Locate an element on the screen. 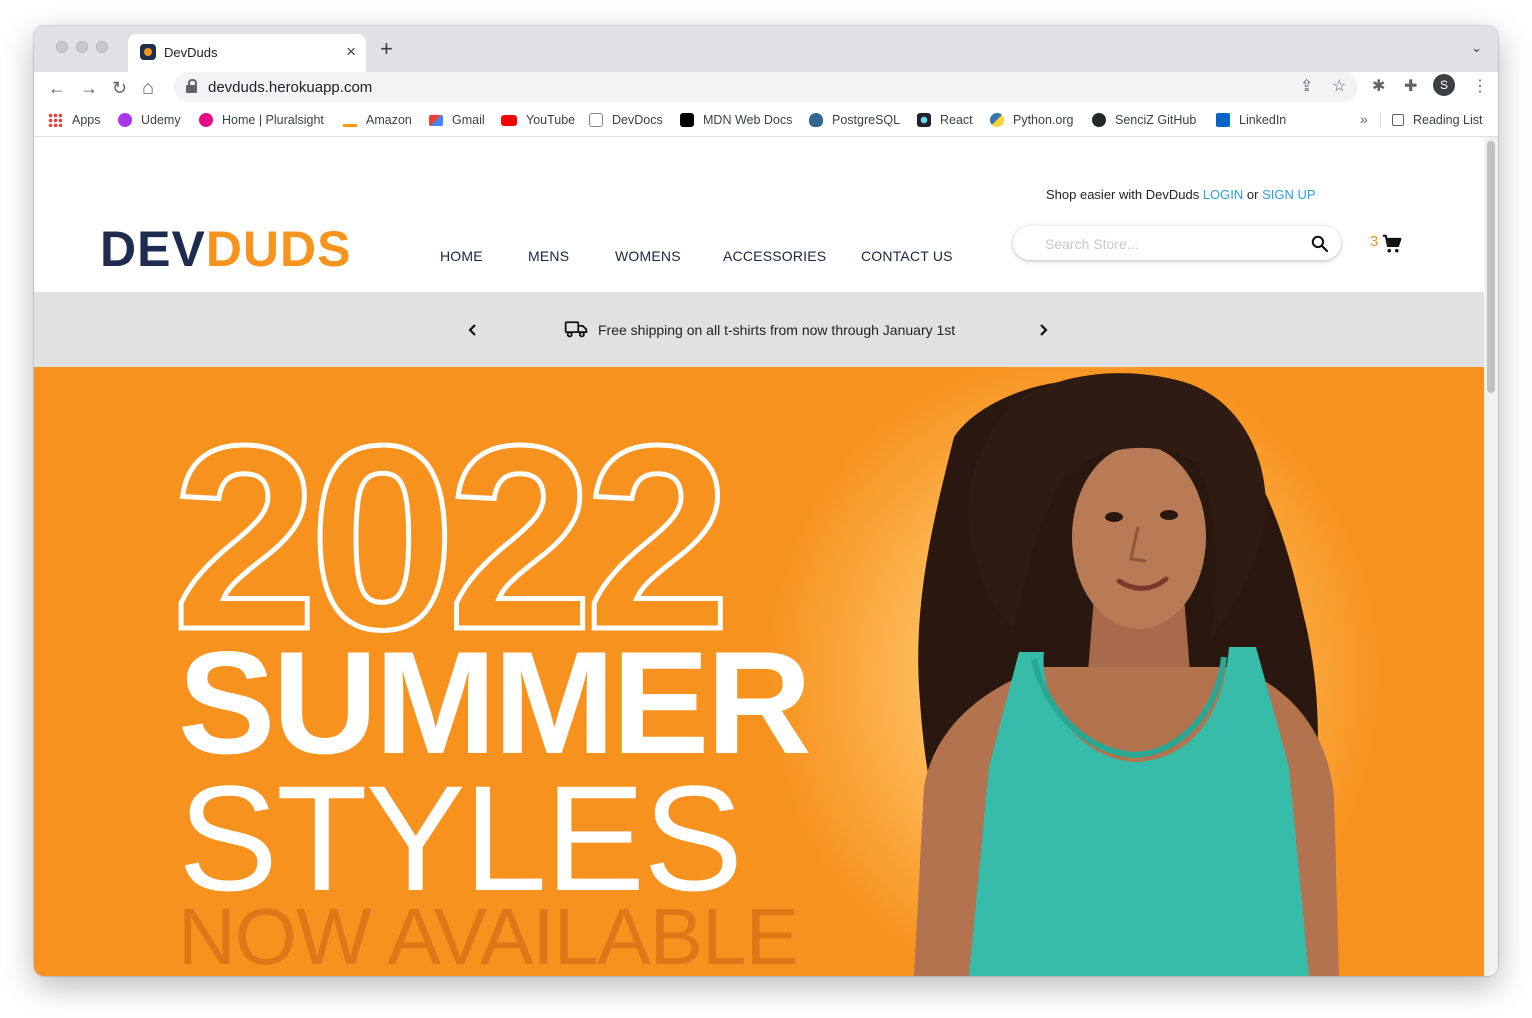 The image size is (1532, 1018). scrollbar-thumb is located at coordinates (1491, 267).